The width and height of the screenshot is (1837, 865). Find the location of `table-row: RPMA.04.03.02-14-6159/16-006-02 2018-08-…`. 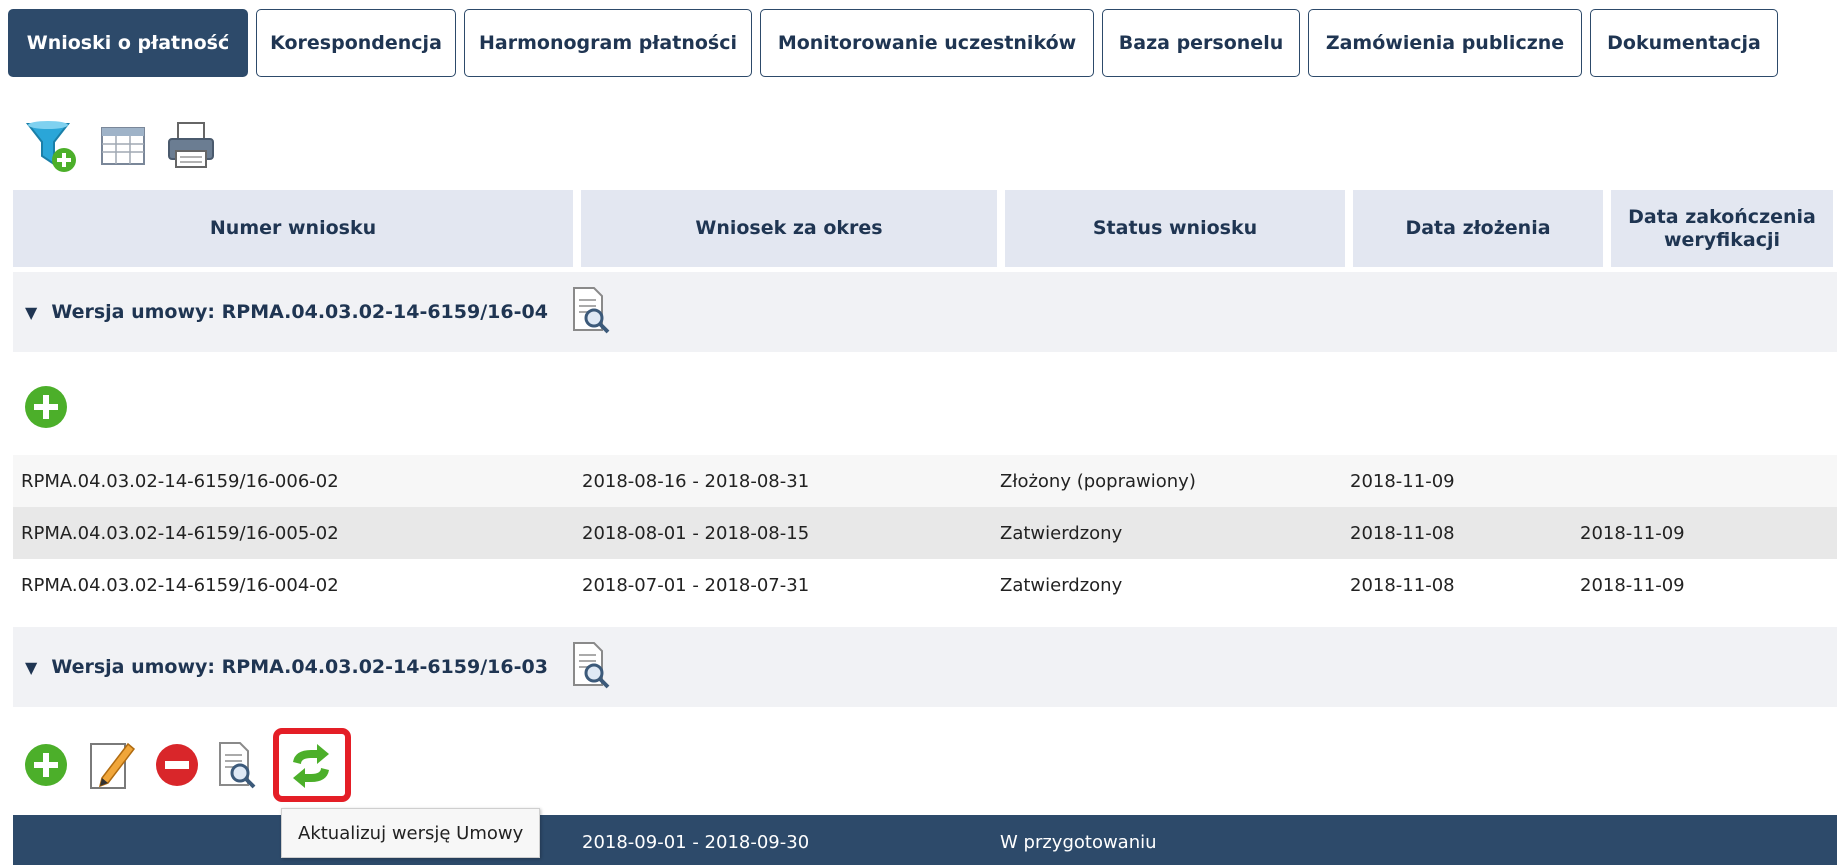

table-row: RPMA.04.03.02-14-6159/16-006-02 2018-08-… is located at coordinates (925, 481).